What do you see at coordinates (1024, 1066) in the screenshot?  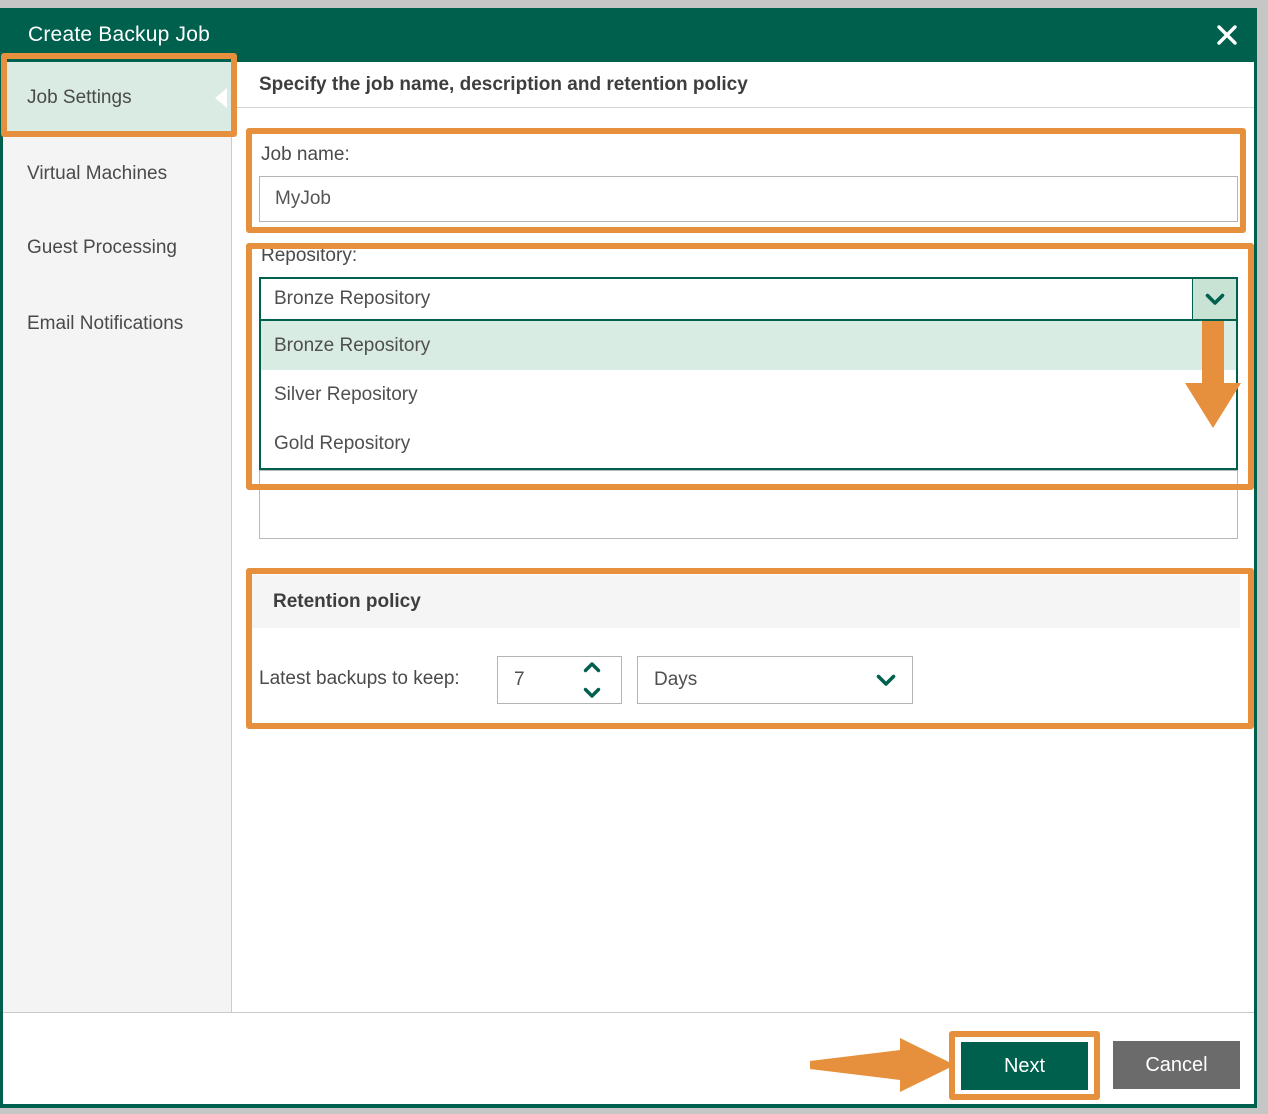 I see `next-button: Next` at bounding box center [1024, 1066].